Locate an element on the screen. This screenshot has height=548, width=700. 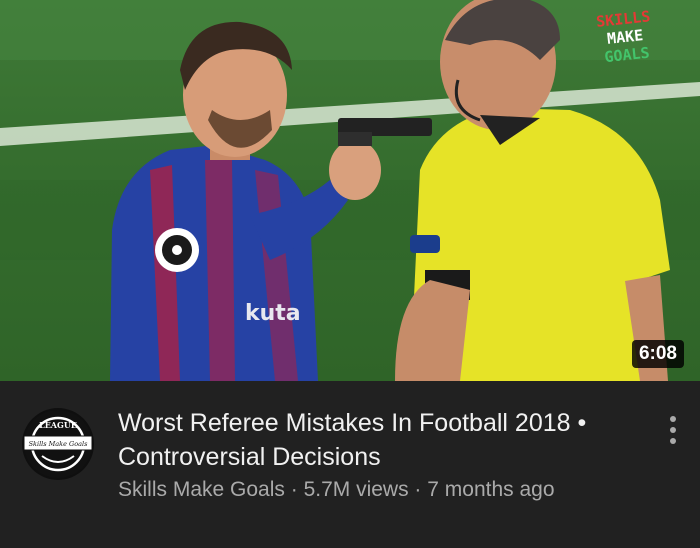
league-logo-icon: LEAGUE Skills Make Goals is located at coordinates (58, 444).